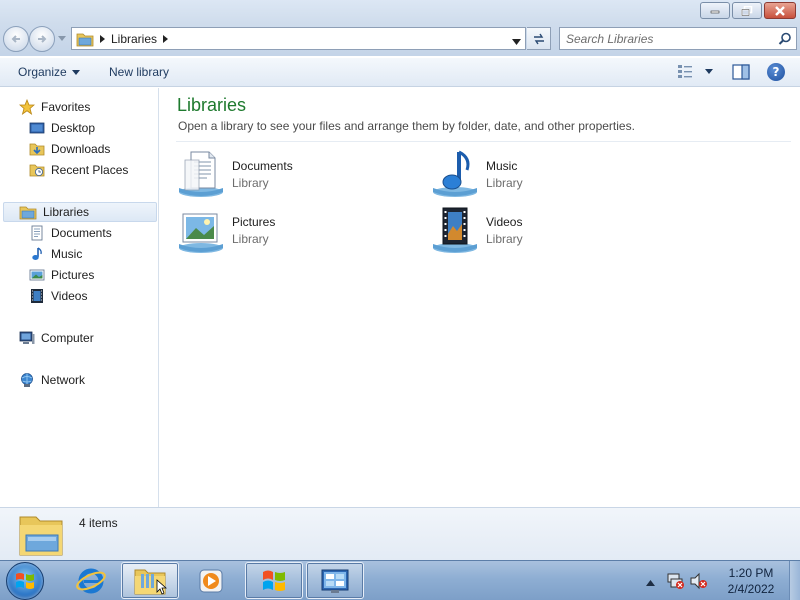 The image size is (800, 600). I want to click on nav-libraries: Libraries, so click(80, 212).